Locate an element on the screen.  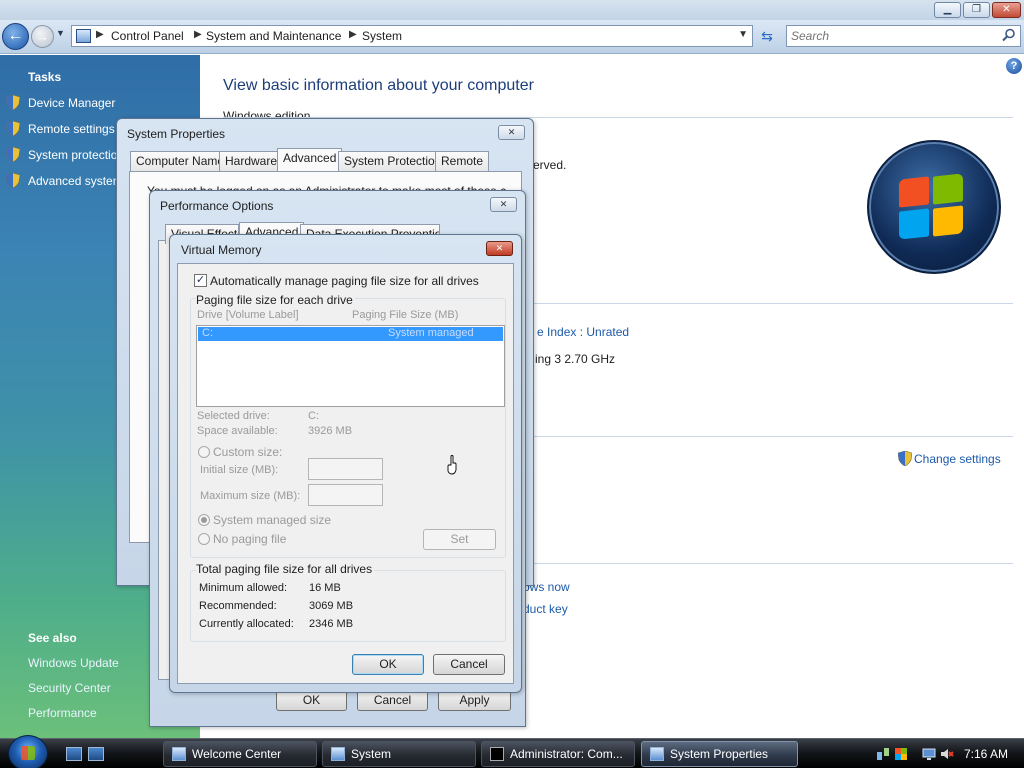
window-titlebar: ▁ ❐ ✕ is located at coordinates (512, 10).